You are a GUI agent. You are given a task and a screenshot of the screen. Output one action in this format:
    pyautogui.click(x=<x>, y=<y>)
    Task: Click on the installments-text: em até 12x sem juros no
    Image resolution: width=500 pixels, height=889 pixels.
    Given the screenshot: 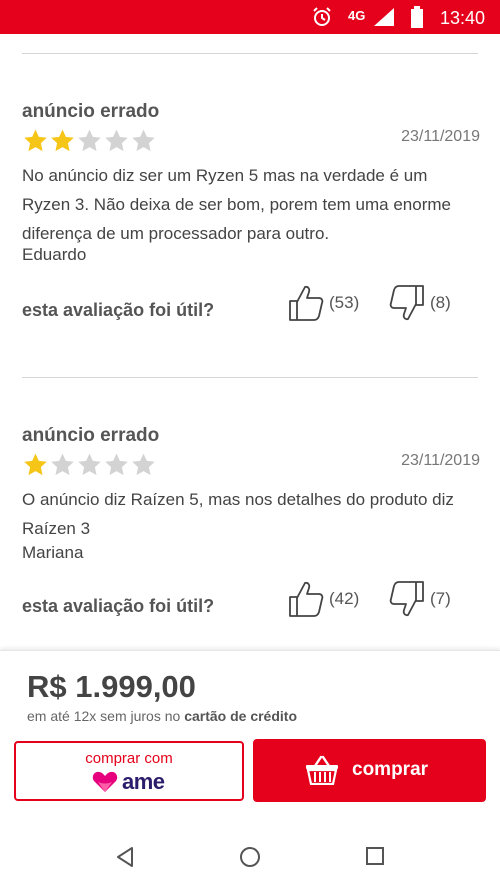 What is the action you would take?
    pyautogui.click(x=104, y=716)
    